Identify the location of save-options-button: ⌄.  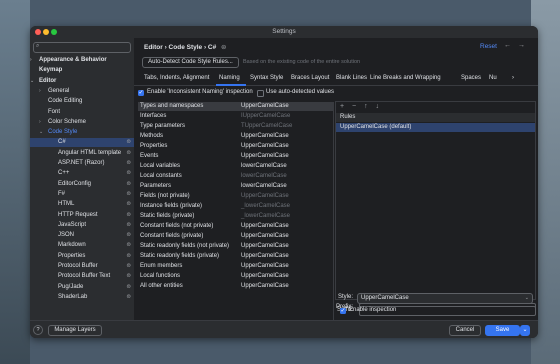
(525, 330).